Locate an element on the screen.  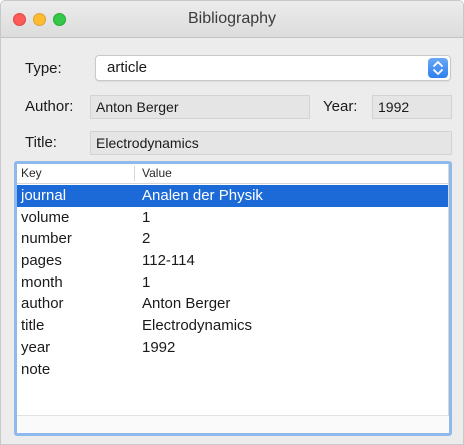
year-label: Year: is located at coordinates (340, 106).